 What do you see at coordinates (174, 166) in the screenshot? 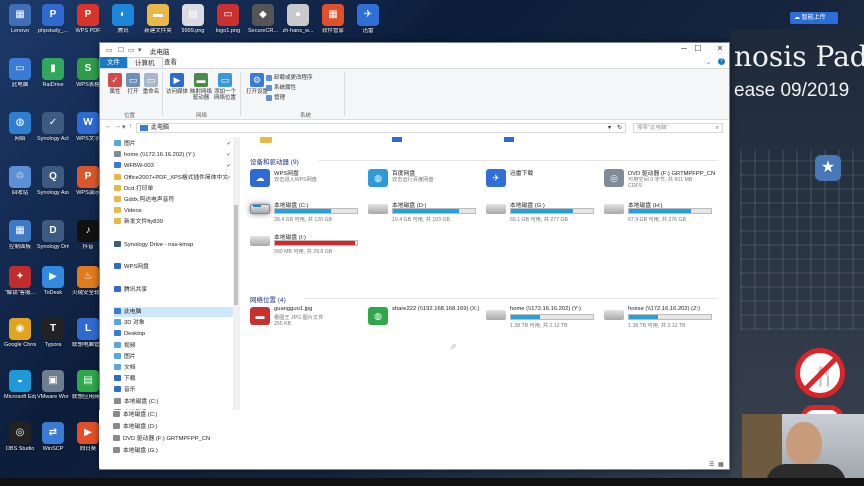
I see `nav-item: WFBW-003 ✔` at bounding box center [174, 166].